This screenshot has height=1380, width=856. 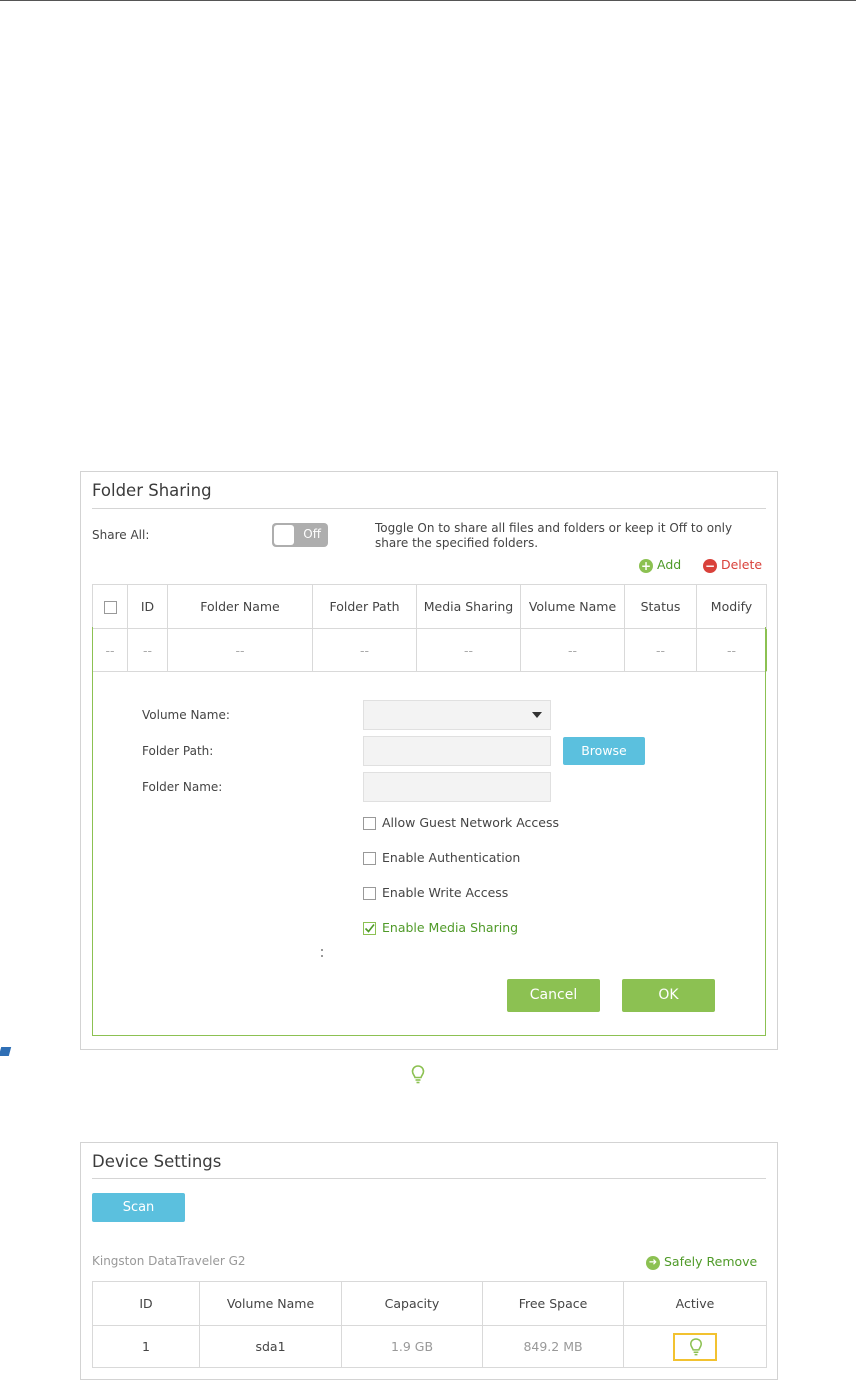 What do you see at coordinates (300, 535) in the screenshot?
I see `share-all-toggle: Off` at bounding box center [300, 535].